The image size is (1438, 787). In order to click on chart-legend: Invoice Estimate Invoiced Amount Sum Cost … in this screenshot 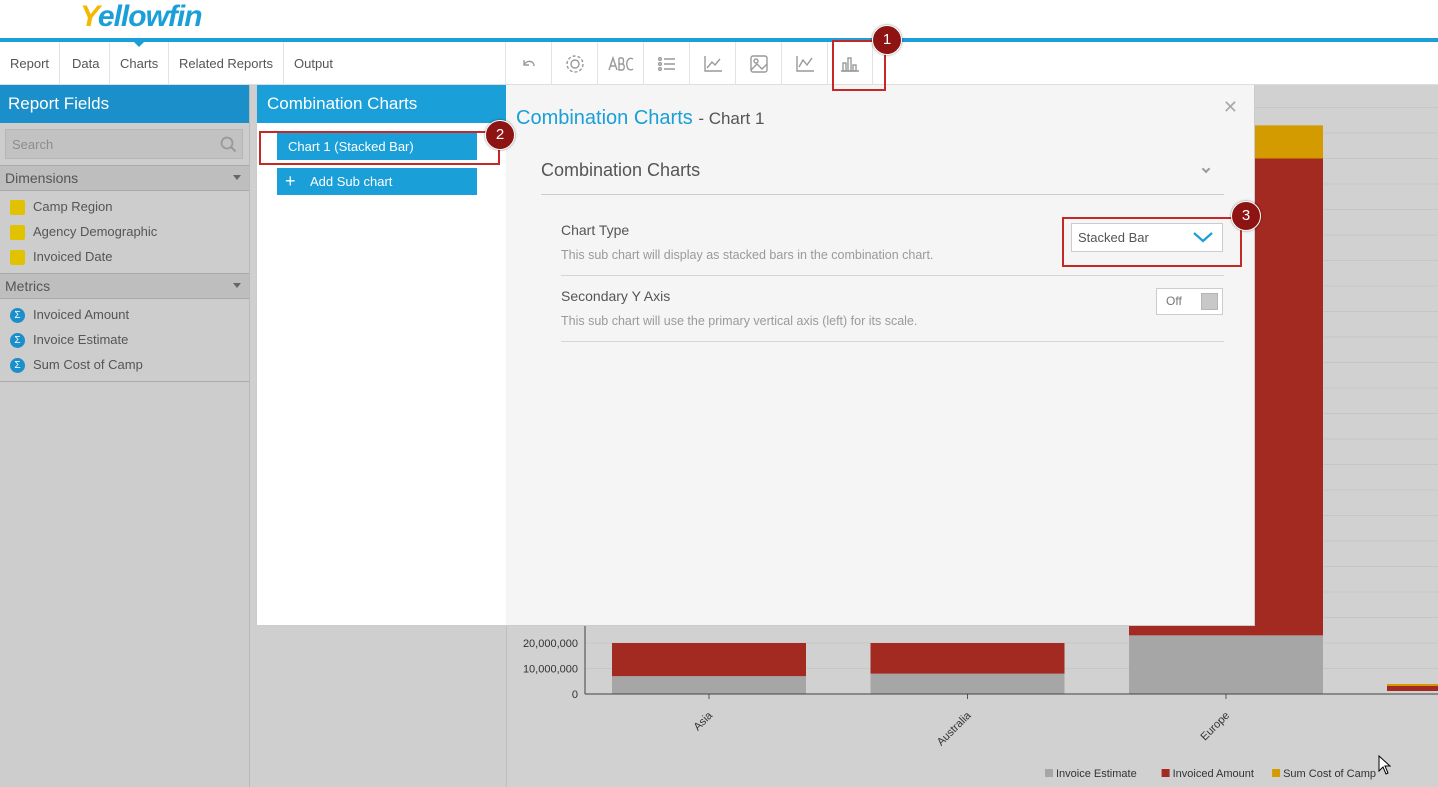, I will do `click(1210, 774)`.